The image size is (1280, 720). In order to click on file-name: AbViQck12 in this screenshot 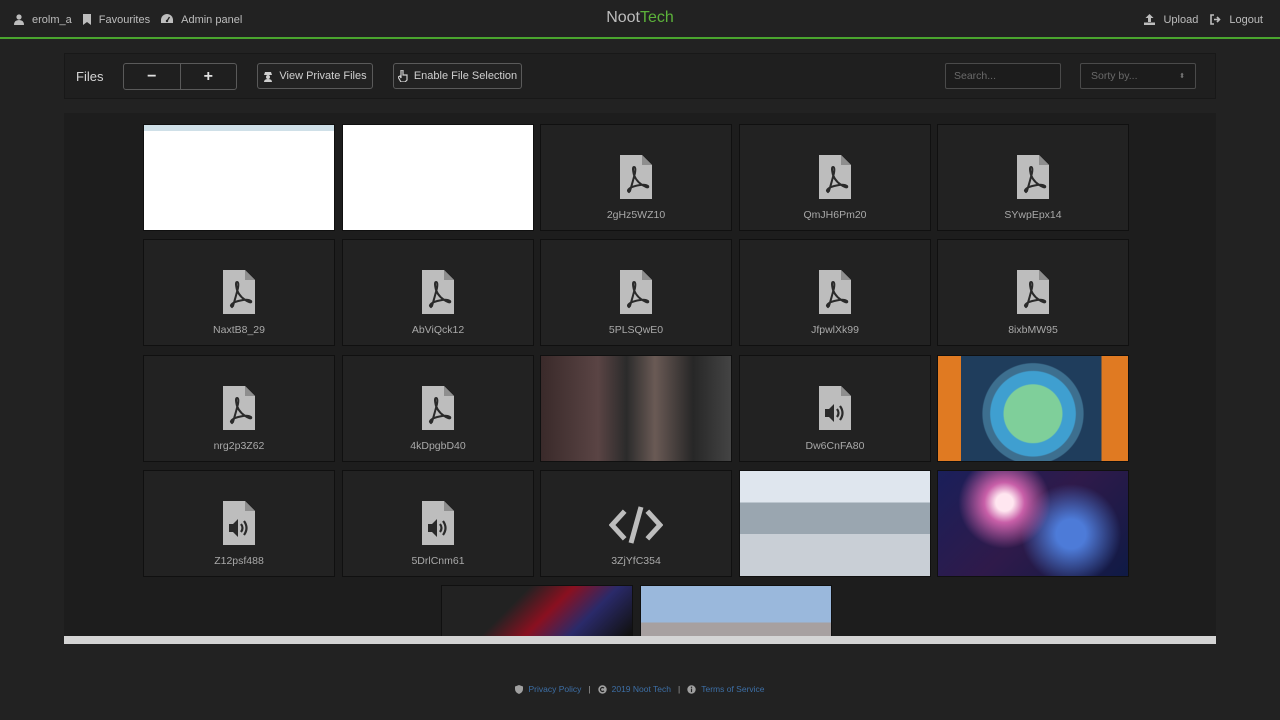, I will do `click(438, 330)`.